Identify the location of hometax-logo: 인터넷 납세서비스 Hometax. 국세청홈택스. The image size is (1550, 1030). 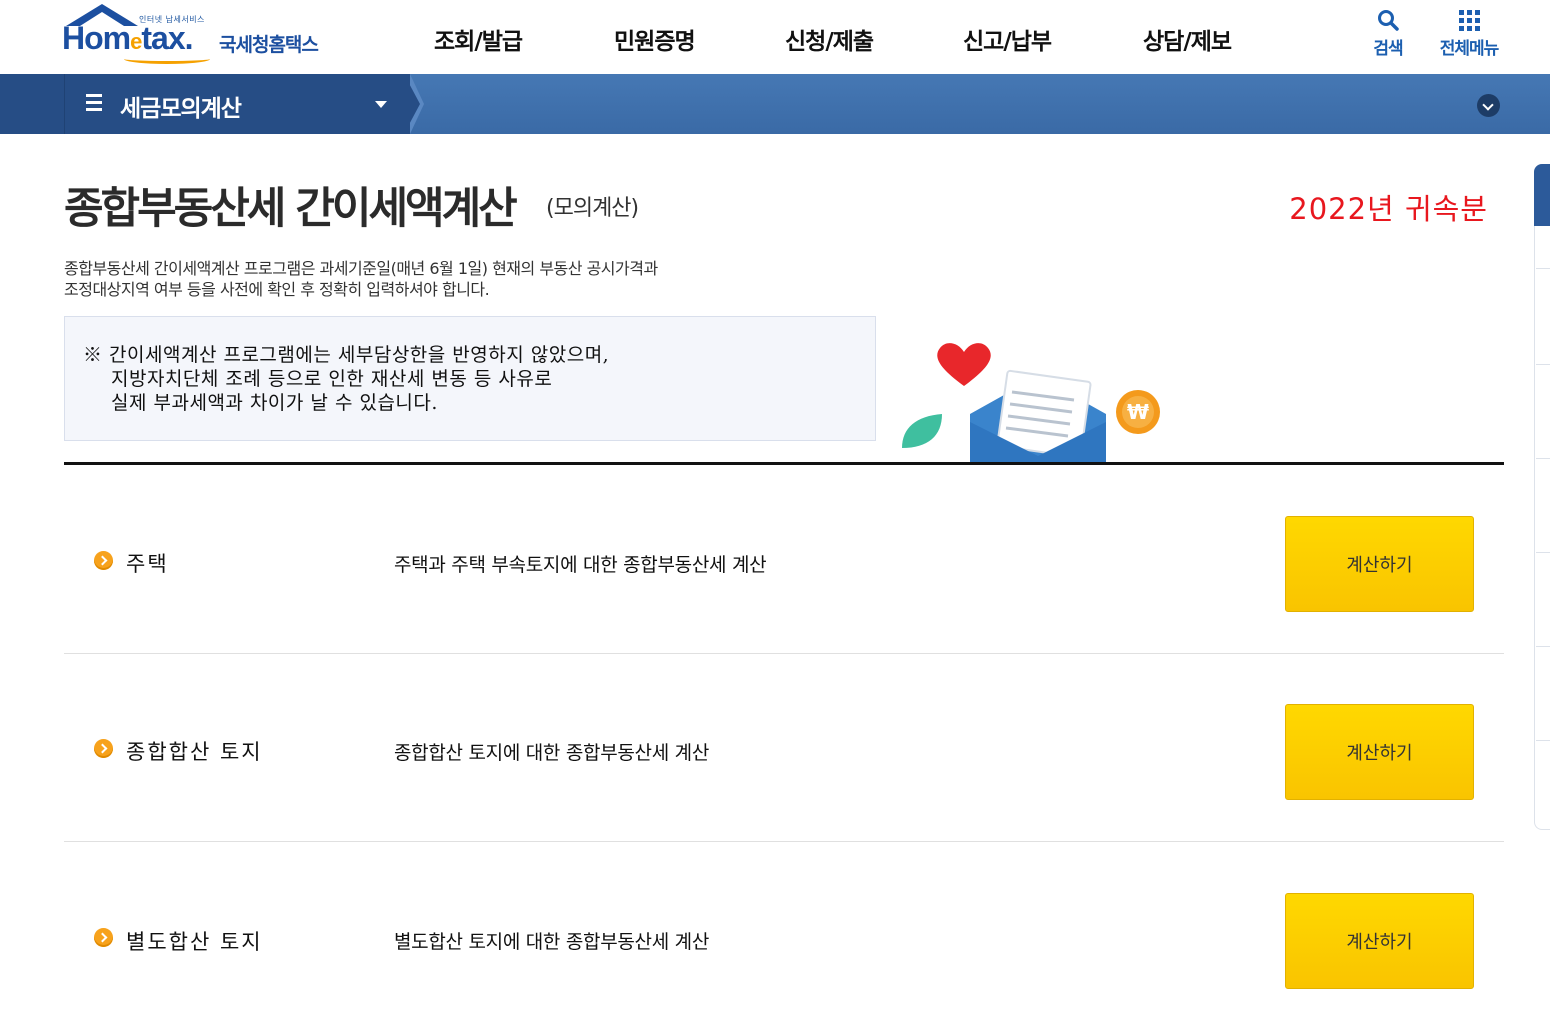
(207, 36).